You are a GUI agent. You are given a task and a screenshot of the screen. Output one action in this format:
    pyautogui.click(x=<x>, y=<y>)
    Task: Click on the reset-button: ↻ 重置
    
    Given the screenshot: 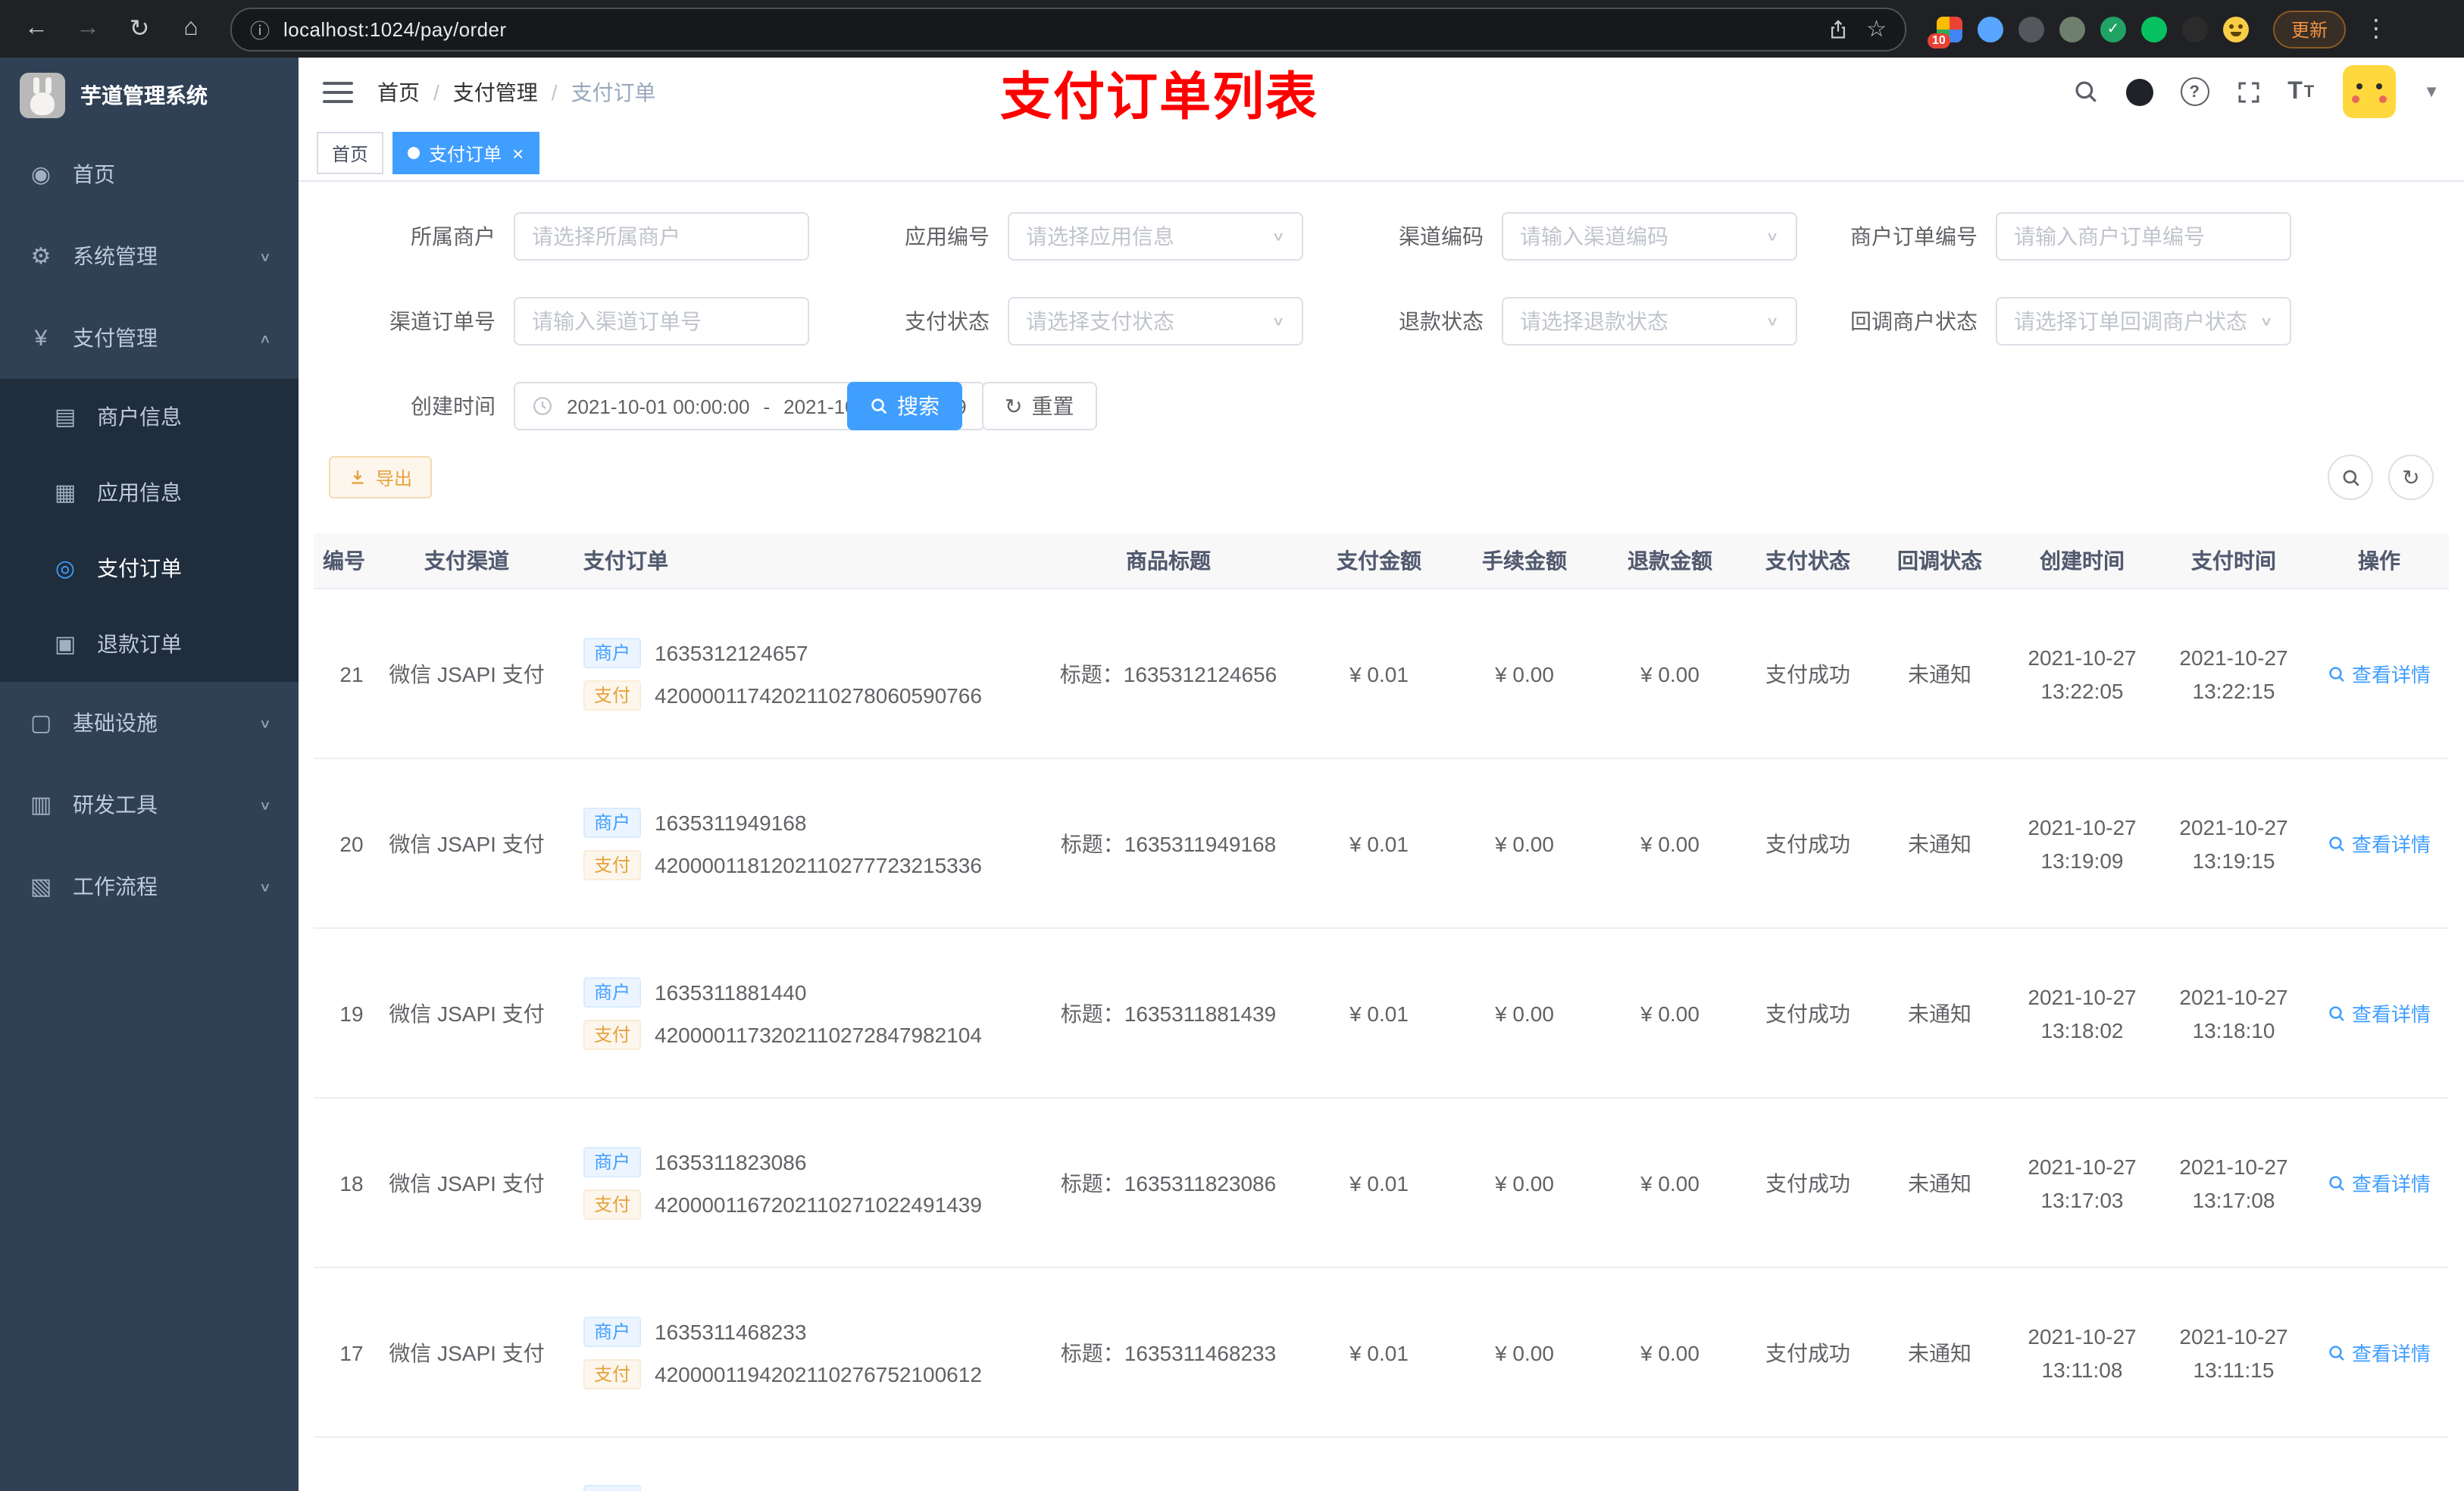 What is the action you would take?
    pyautogui.click(x=1039, y=406)
    